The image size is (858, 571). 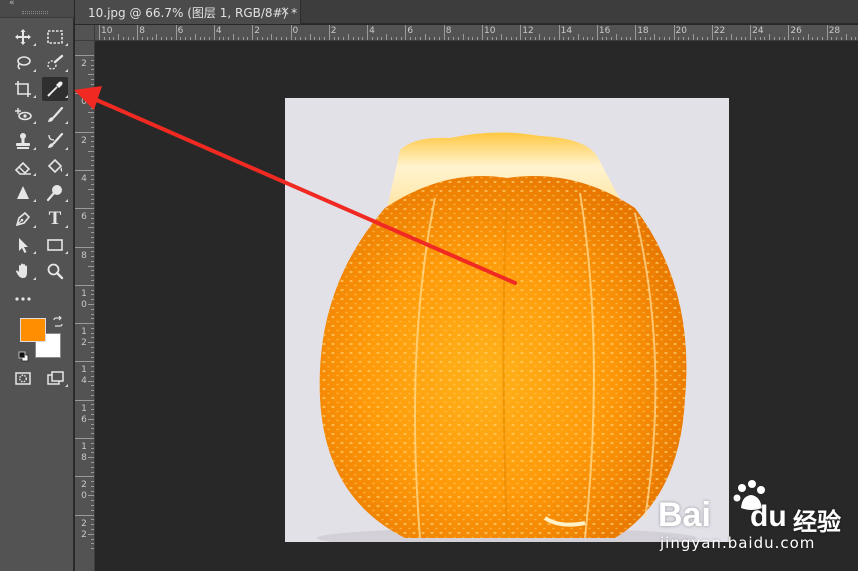 What do you see at coordinates (55, 245) in the screenshot?
I see `rectangle-tool` at bounding box center [55, 245].